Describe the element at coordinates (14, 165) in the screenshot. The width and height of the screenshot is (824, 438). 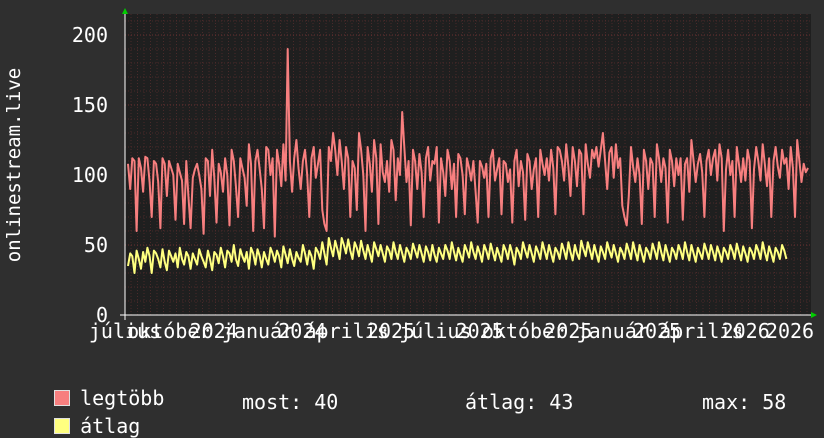
I see `y-axis-label: onlinestream.live` at that location.